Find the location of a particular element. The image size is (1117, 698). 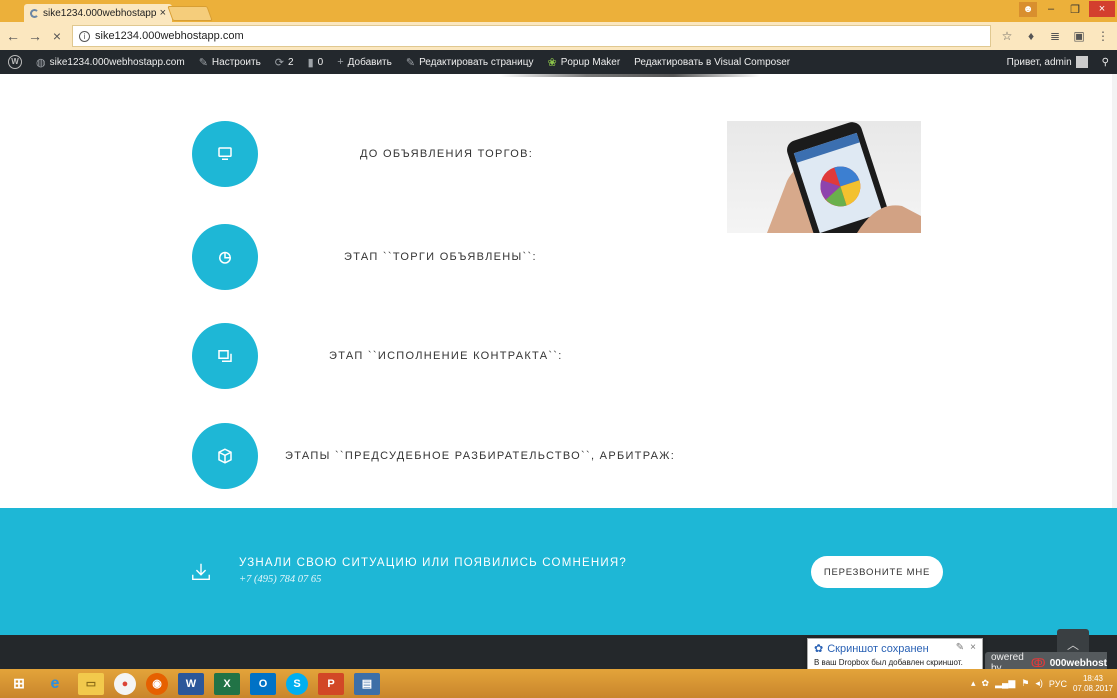

loading-spinner-icon is located at coordinates (34, 13).